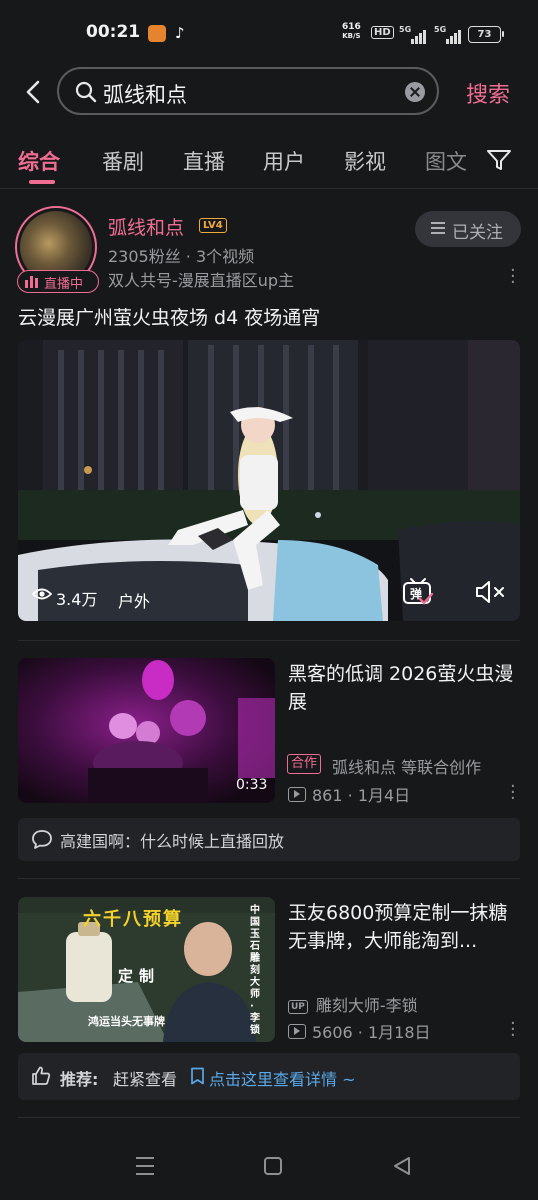 The image size is (538, 1200). What do you see at coordinates (402, 1166) in the screenshot?
I see `back-nav-icon` at bounding box center [402, 1166].